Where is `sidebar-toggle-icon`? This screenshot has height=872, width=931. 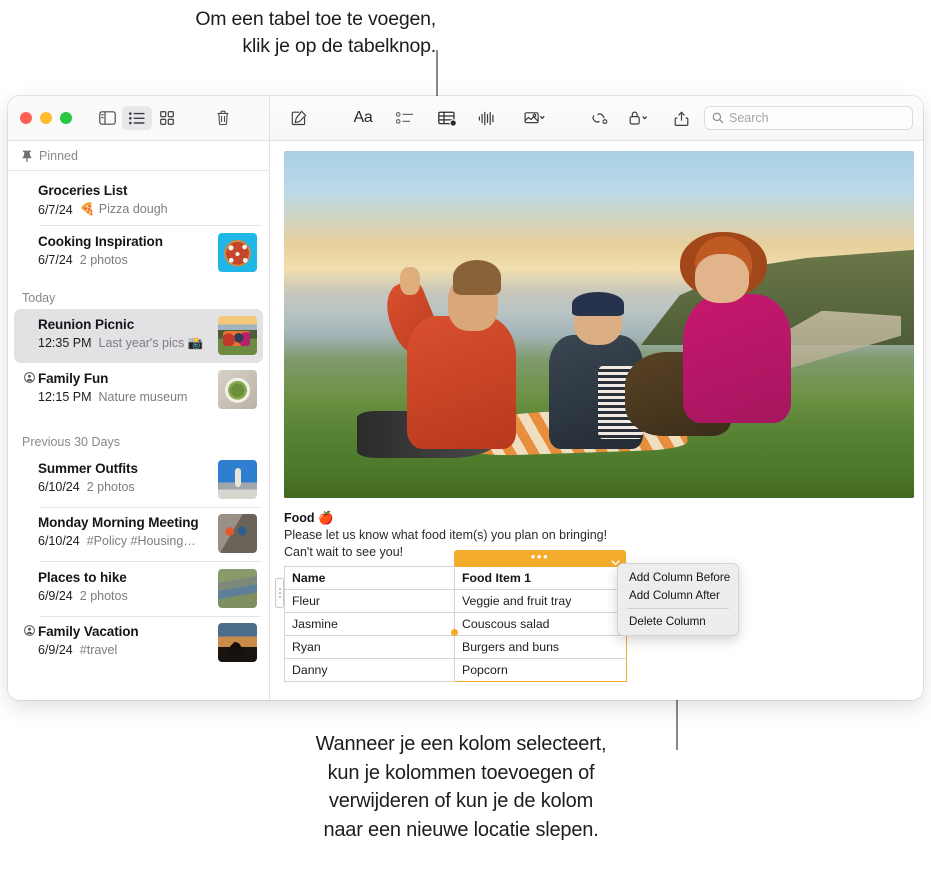
sidebar-toggle-icon is located at coordinates (107, 118).